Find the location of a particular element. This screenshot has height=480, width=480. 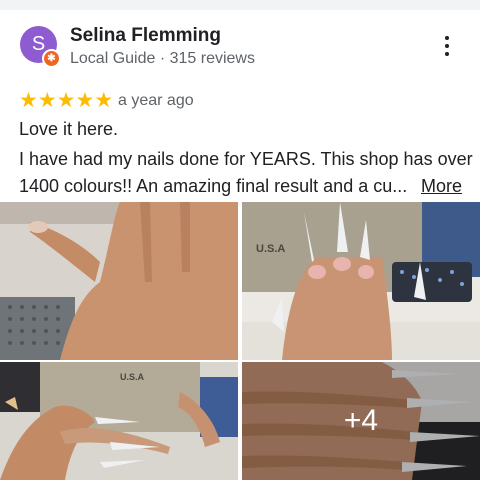

star-rating: ★ ★ ★ ★ ★ is located at coordinates (66, 100).